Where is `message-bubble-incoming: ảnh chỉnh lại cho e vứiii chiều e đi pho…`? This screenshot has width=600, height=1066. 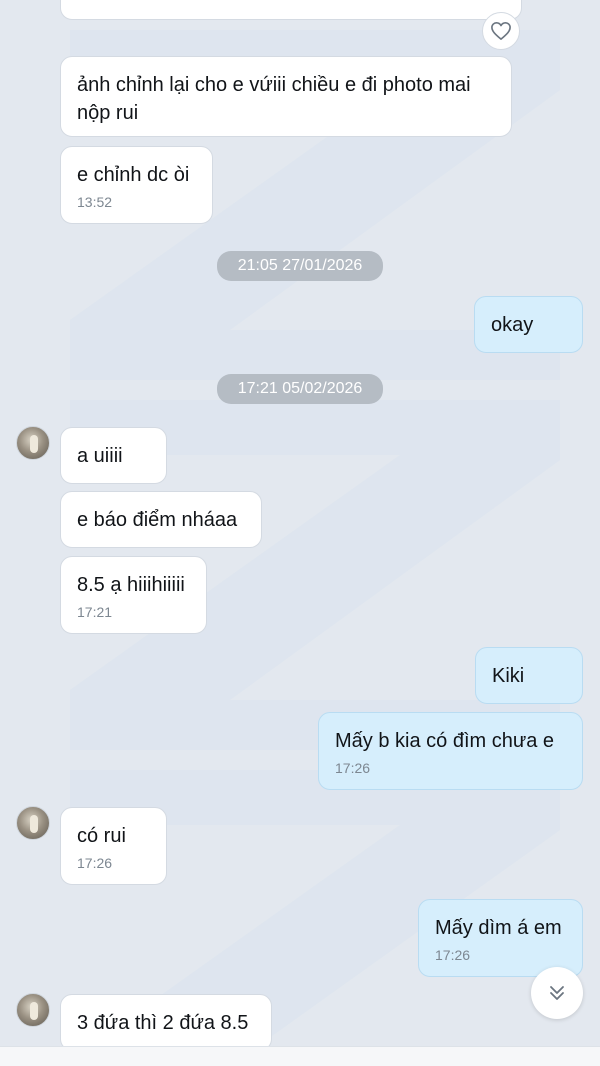 message-bubble-incoming: ảnh chỉnh lại cho e vứiii chiều e đi pho… is located at coordinates (286, 96).